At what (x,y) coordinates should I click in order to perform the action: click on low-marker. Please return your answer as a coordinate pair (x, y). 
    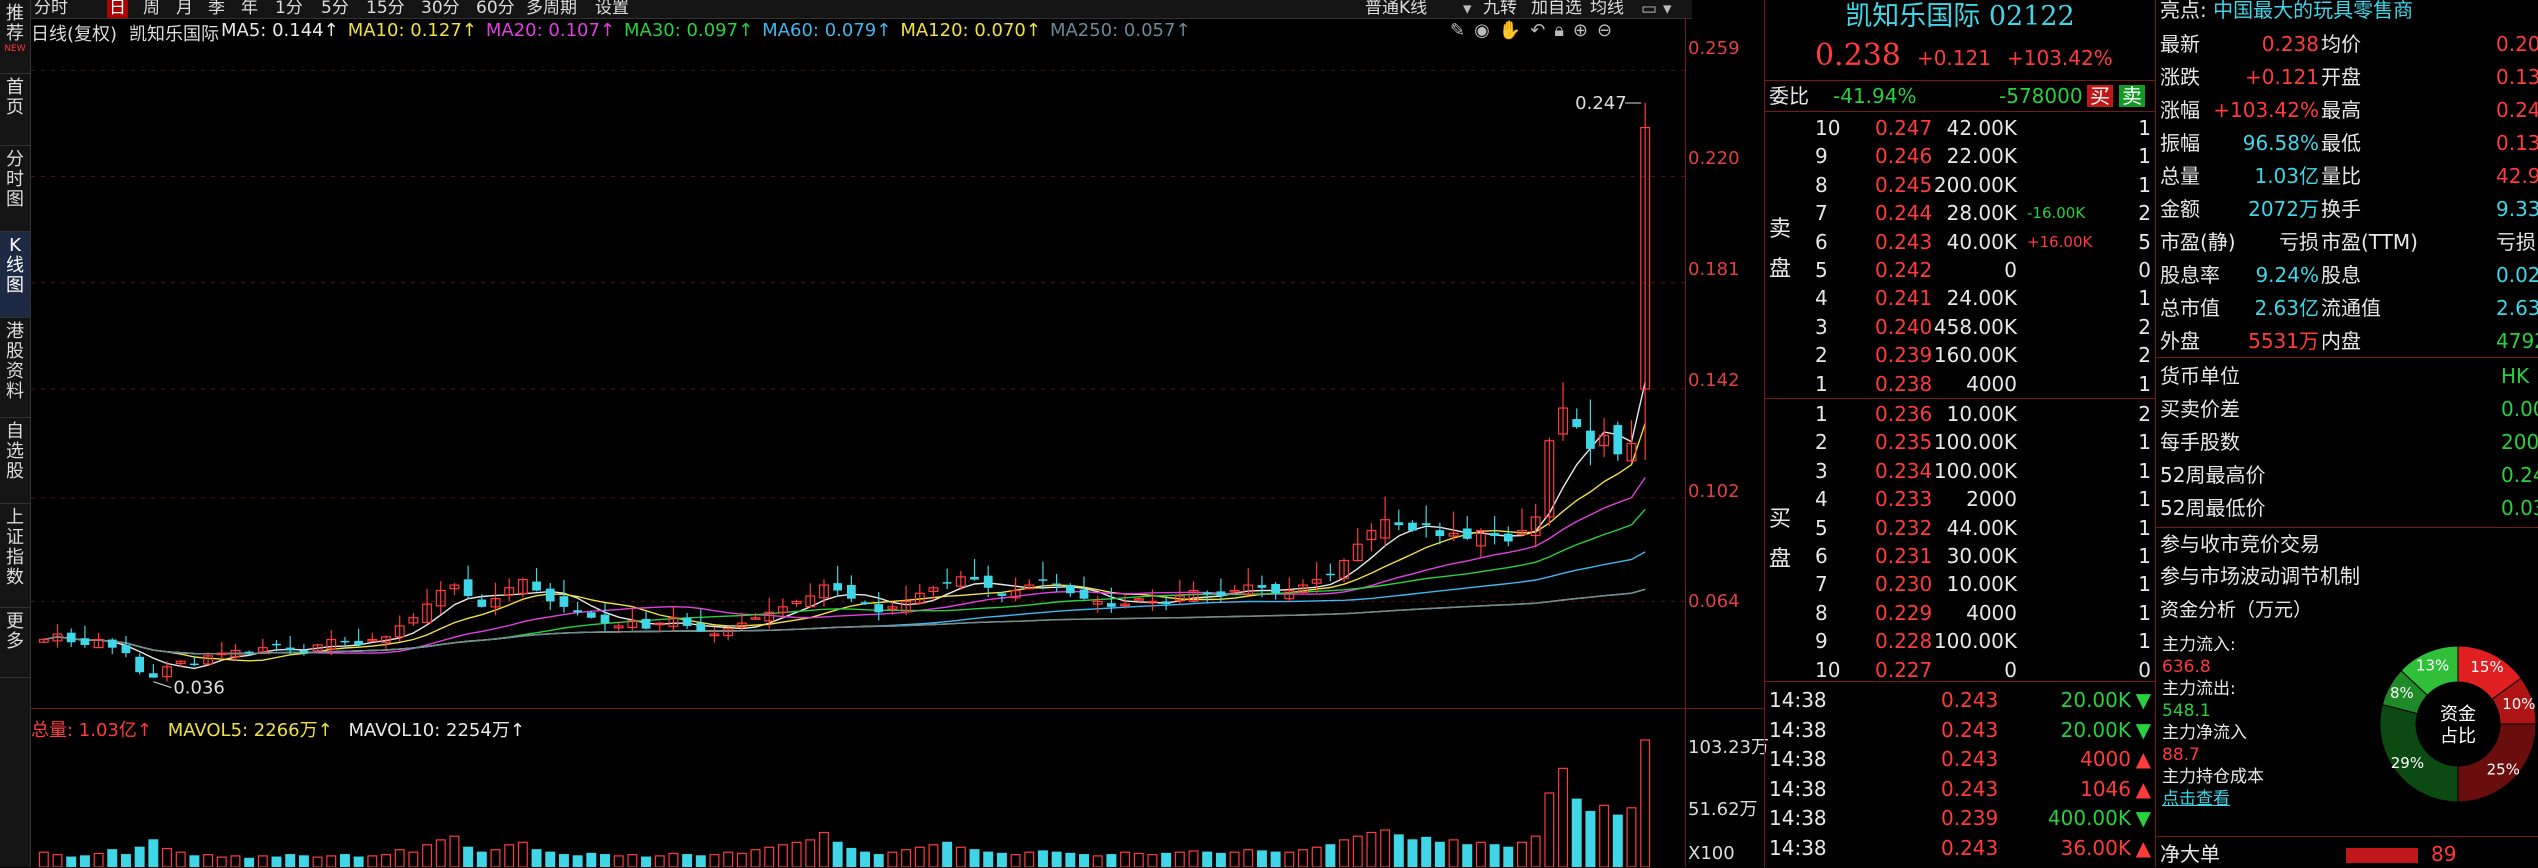
    Looking at the image, I should click on (162, 685).